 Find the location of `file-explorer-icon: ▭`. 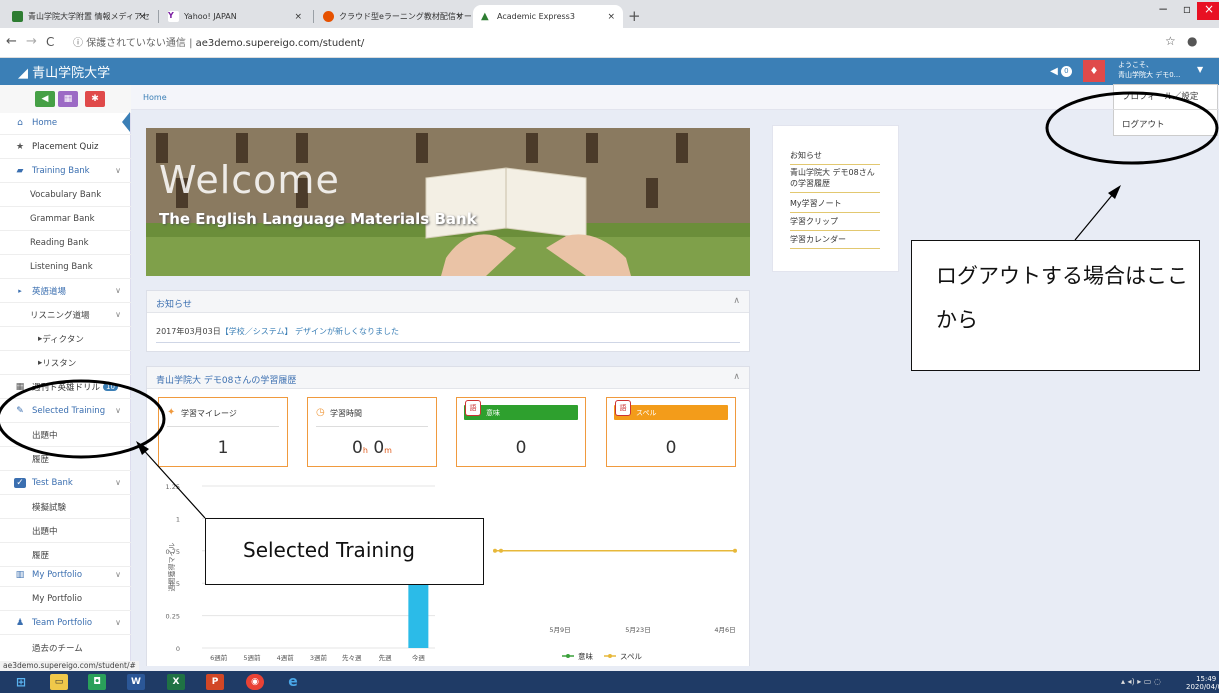

file-explorer-icon: ▭ is located at coordinates (59, 682).